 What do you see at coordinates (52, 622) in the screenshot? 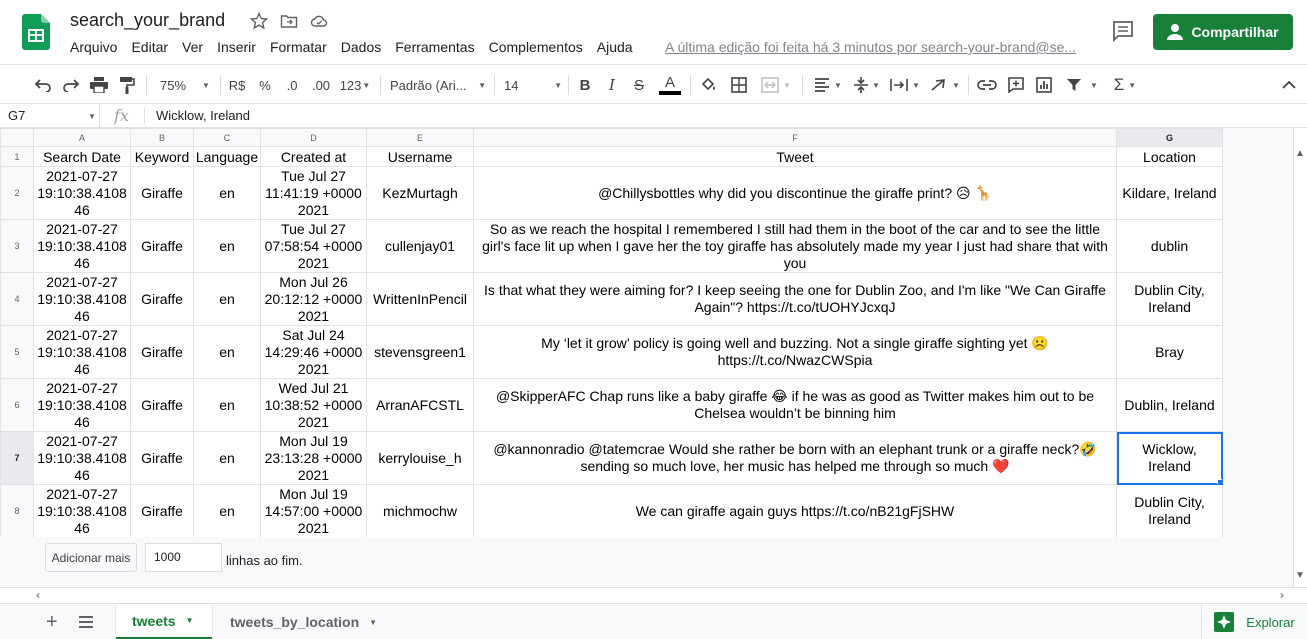
I see `add-sheet-icon: +` at bounding box center [52, 622].